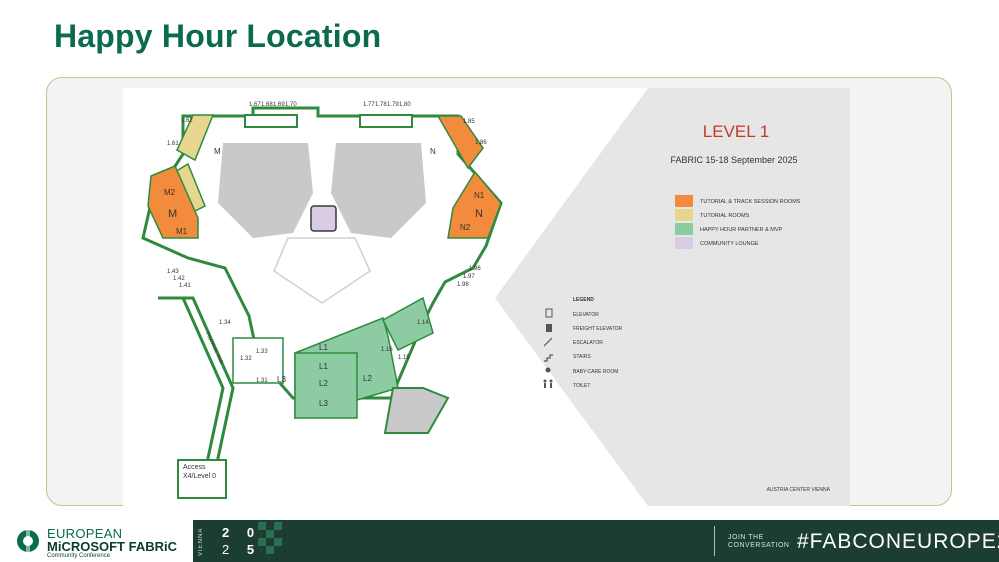  I want to click on baby-care-icon, so click(548, 370).